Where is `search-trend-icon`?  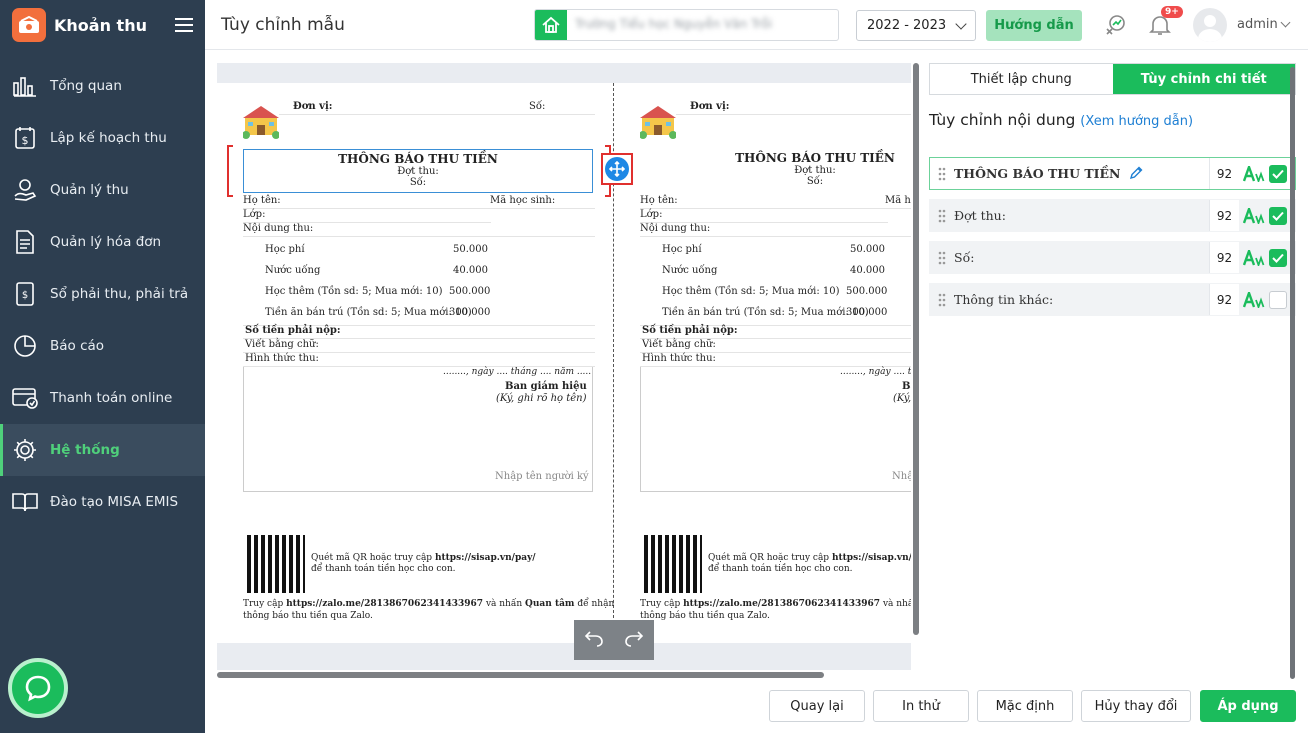 search-trend-icon is located at coordinates (1115, 25).